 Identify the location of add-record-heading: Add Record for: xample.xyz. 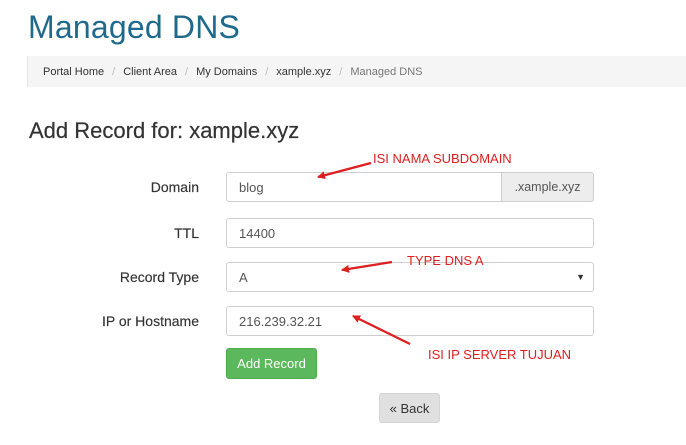
(164, 130).